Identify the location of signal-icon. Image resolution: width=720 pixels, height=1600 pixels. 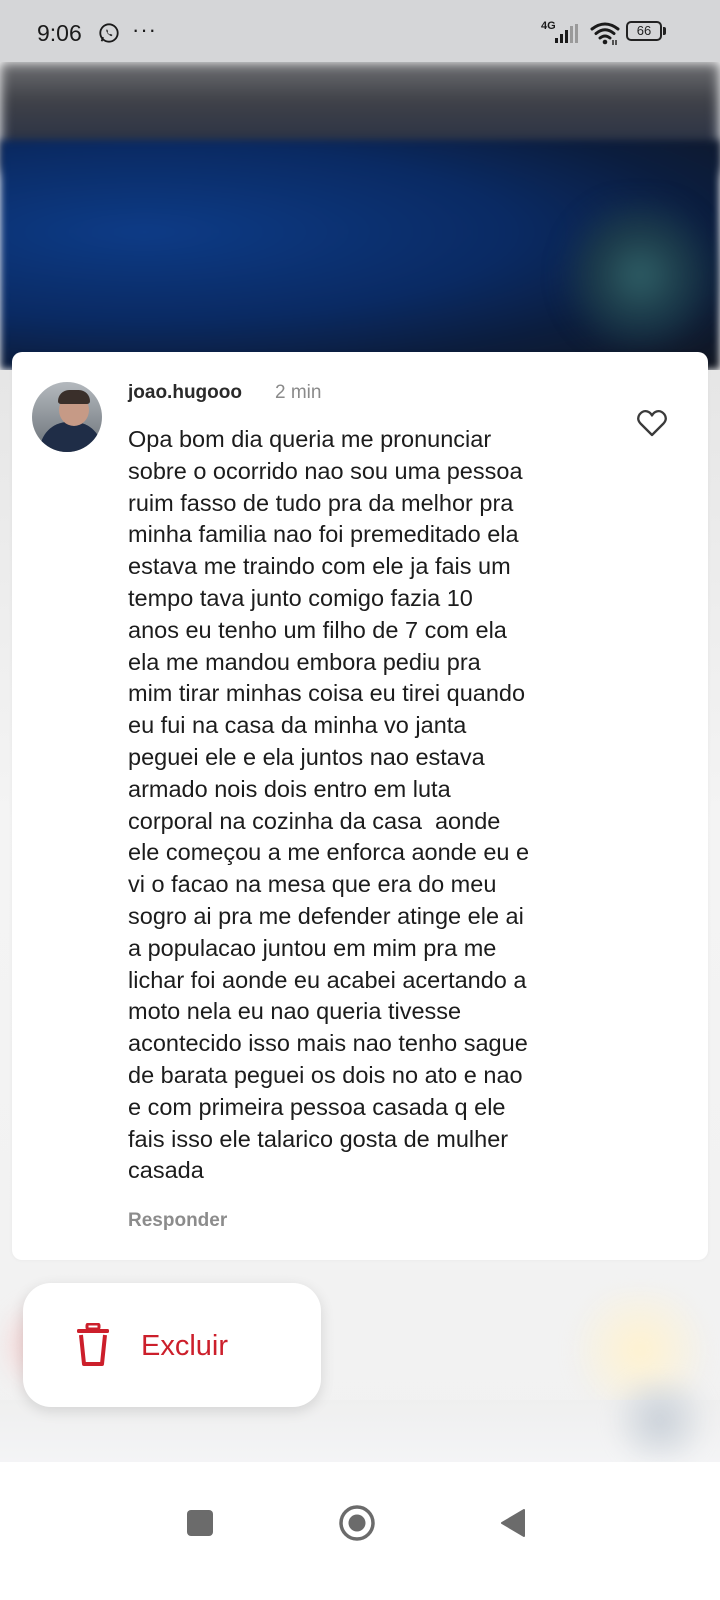
(566, 33).